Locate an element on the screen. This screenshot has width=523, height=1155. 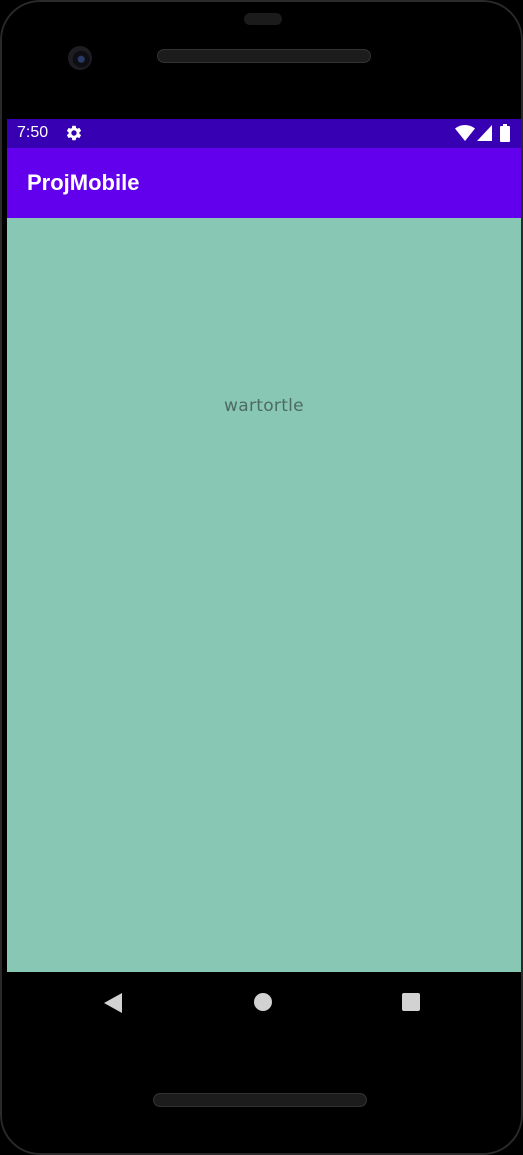
front-camera is located at coordinates (80, 58).